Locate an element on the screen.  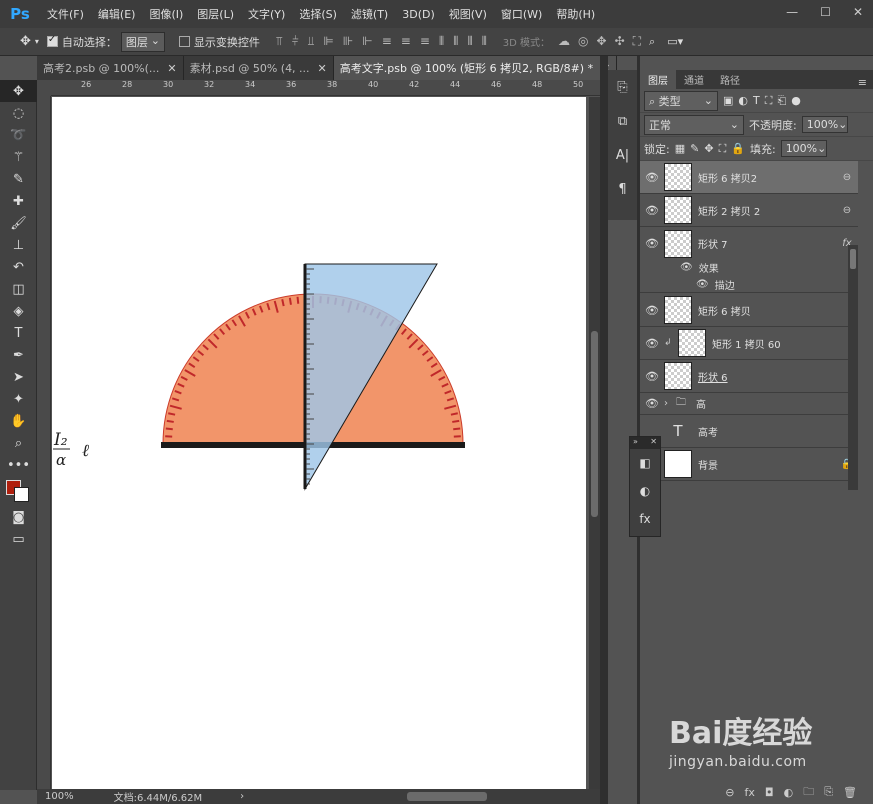
paint-bucket-icon: ◈ is located at coordinates (18, 311).